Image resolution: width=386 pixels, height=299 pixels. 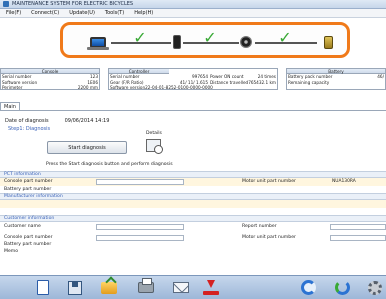 What do you see at coordinates (140, 237) in the screenshot?
I see `customer-console-part-input` at bounding box center [140, 237].